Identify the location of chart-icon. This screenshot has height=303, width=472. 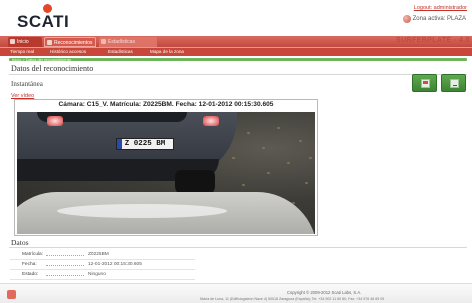
(103, 41).